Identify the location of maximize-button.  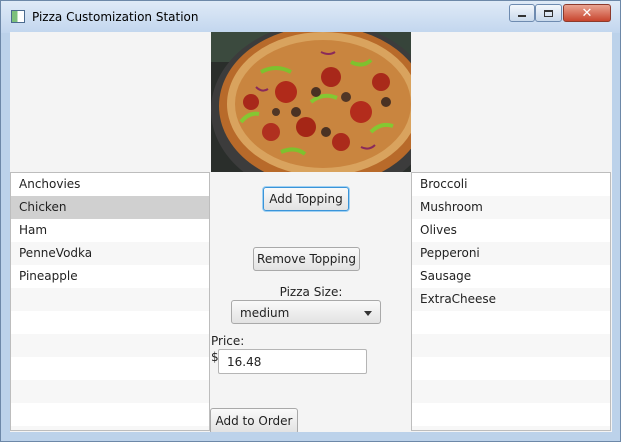
(548, 13).